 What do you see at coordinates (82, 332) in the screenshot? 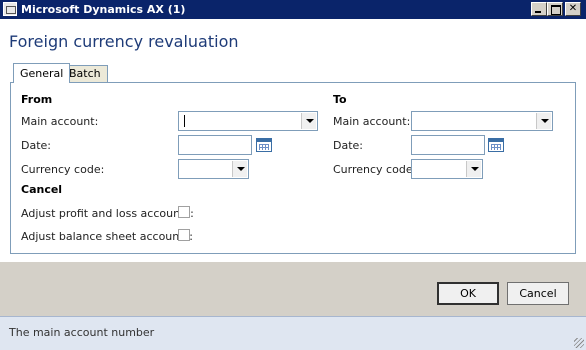
I see `status-message: The main account number` at bounding box center [82, 332].